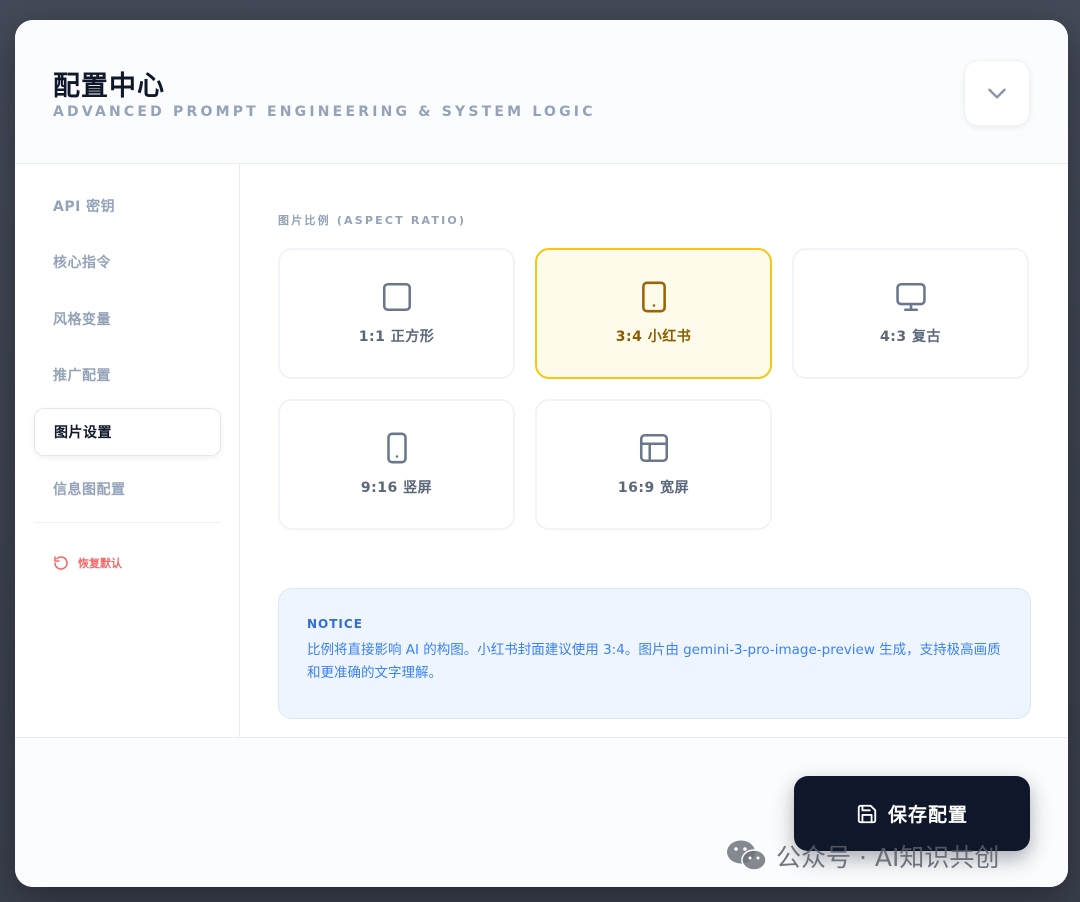 This screenshot has width=1080, height=902. I want to click on ratio-option-label: 3:4 小红书, so click(653, 337).